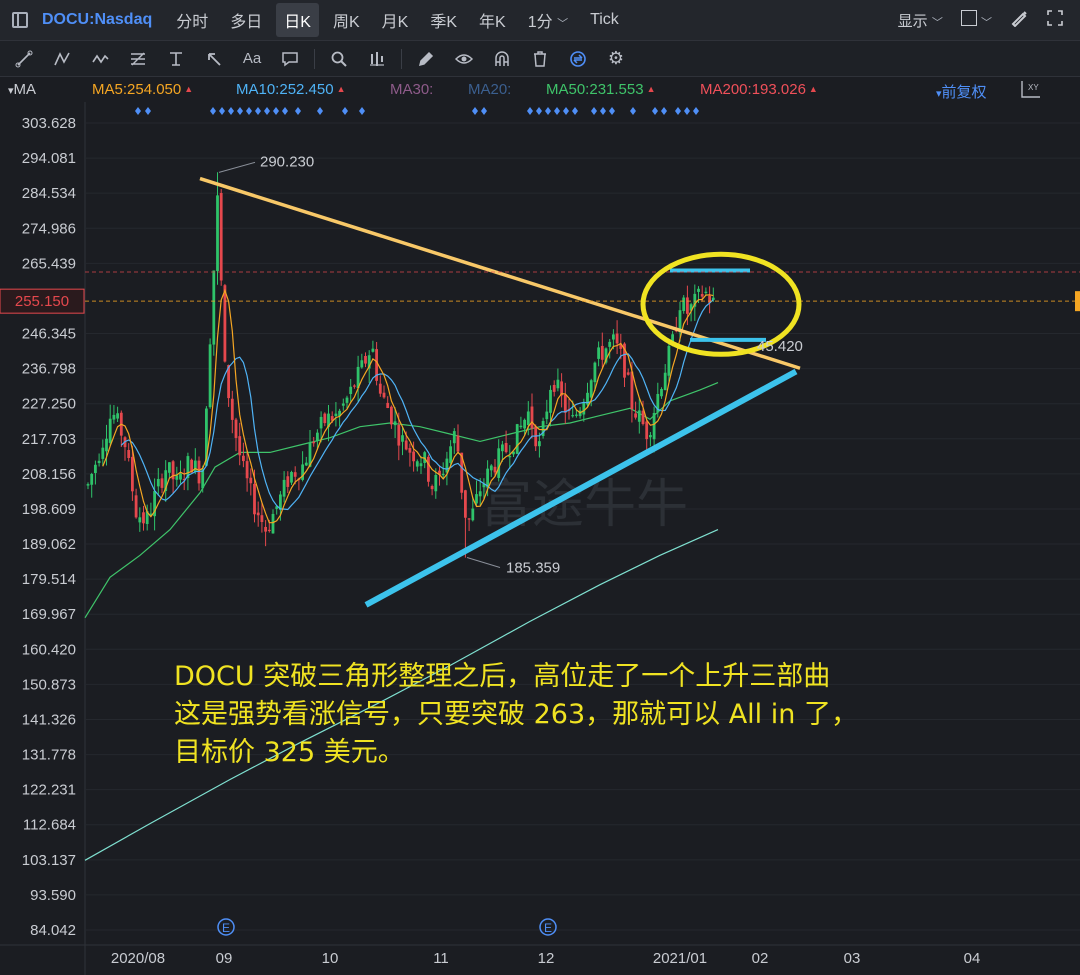 The height and width of the screenshot is (975, 1080). I want to click on line-tool-icon, so click(24, 59).